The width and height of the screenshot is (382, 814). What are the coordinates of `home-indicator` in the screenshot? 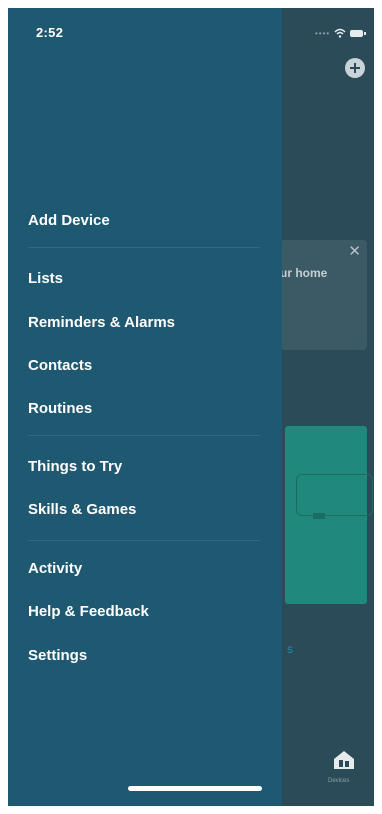 It's located at (195, 788).